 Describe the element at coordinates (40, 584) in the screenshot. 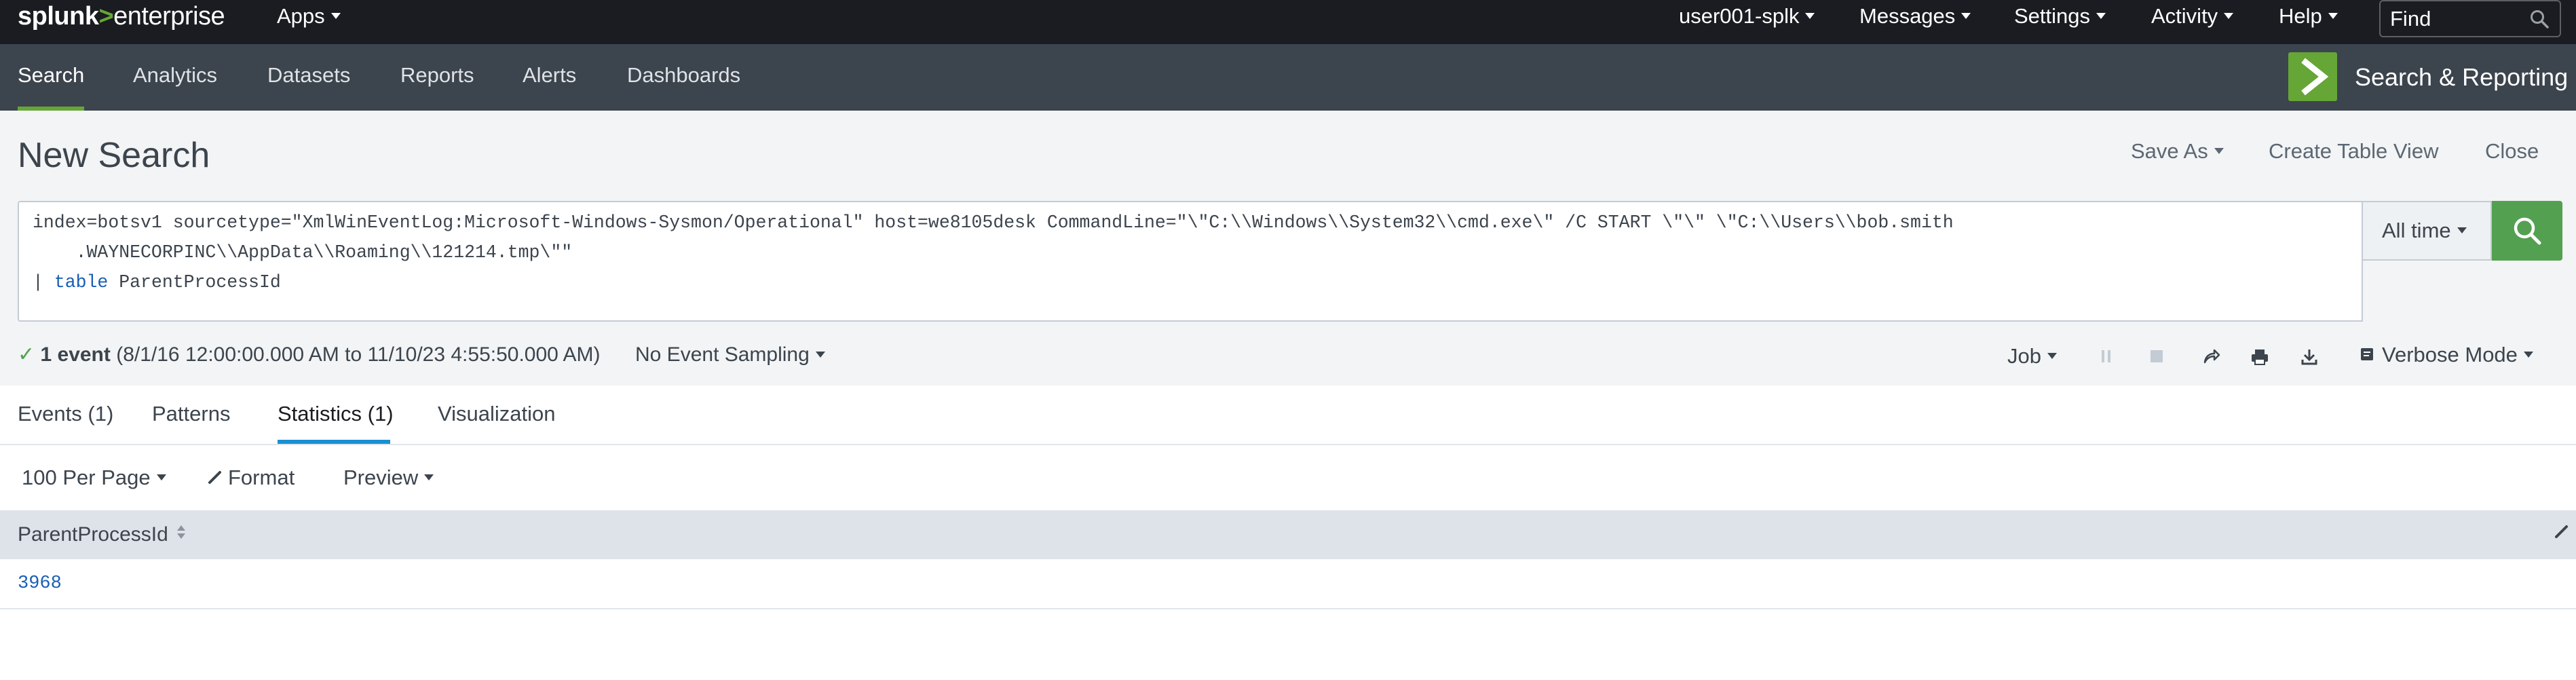

I see `table-cell: 3968` at that location.